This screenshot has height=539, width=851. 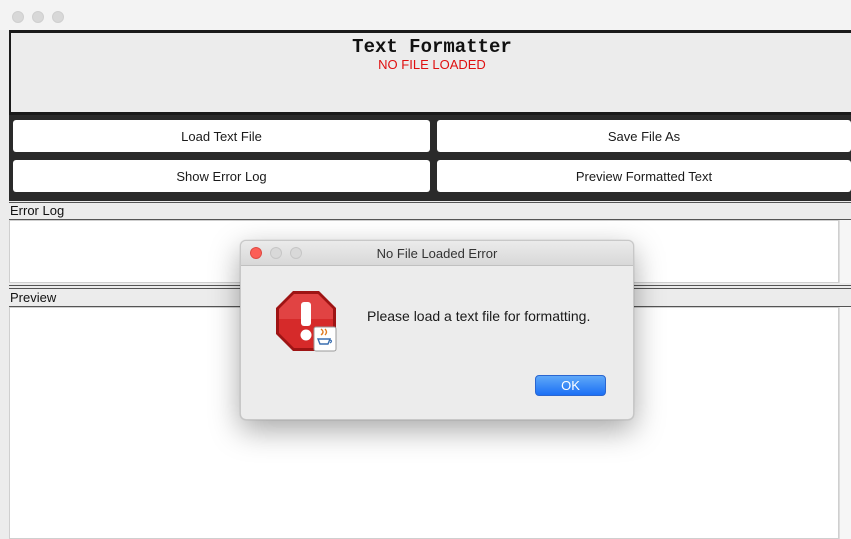 What do you see at coordinates (221, 176) in the screenshot?
I see `show-error-log-button: Show Error Log` at bounding box center [221, 176].